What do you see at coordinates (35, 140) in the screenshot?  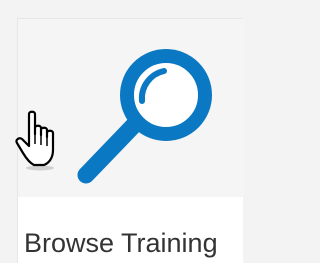 I see `hand-pointer-cursor-icon` at bounding box center [35, 140].